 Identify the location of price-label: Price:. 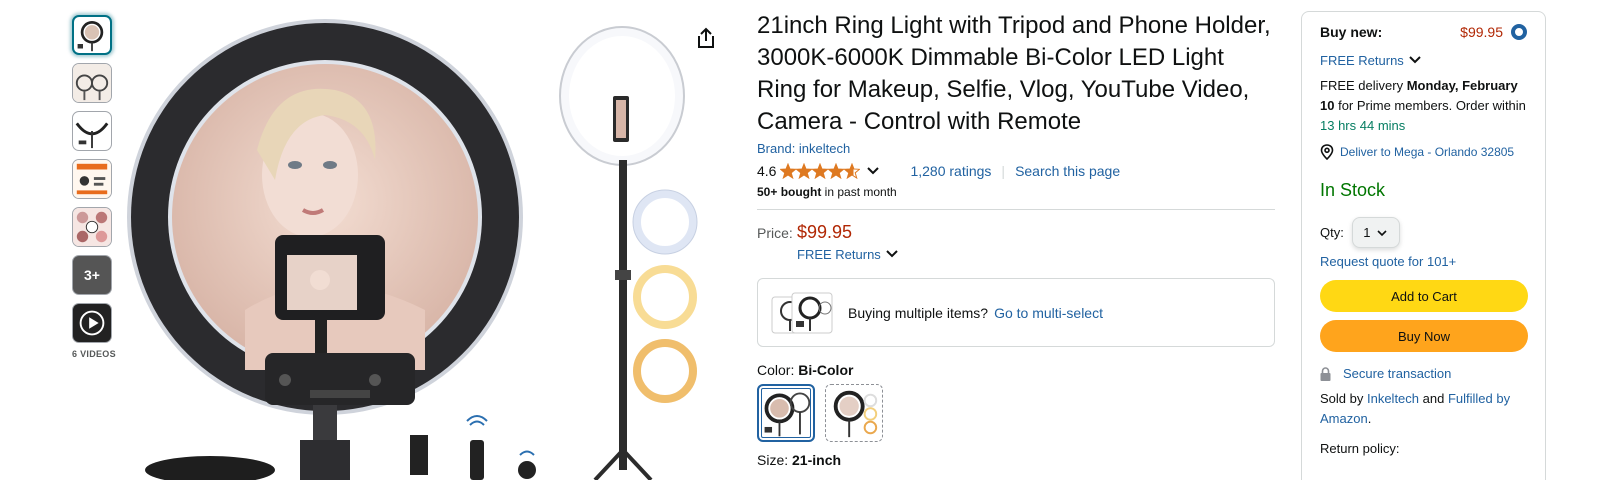
(775, 233).